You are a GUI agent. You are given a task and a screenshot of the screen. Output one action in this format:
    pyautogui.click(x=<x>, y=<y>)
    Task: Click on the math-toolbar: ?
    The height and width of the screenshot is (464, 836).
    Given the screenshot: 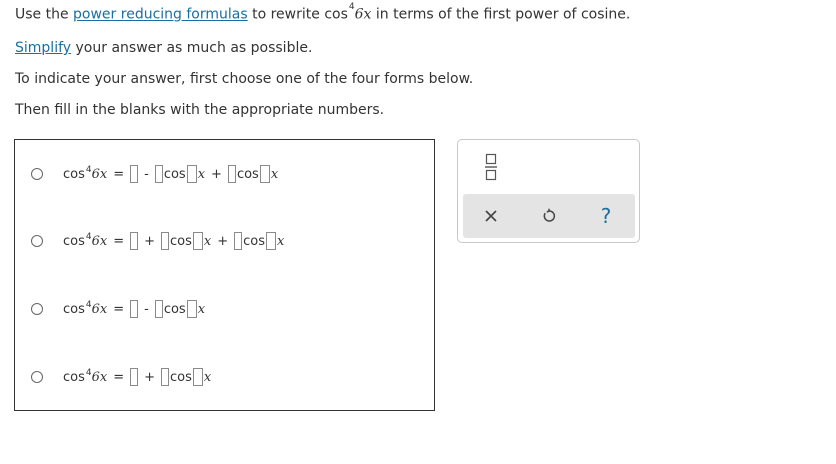 What is the action you would take?
    pyautogui.click(x=548, y=191)
    